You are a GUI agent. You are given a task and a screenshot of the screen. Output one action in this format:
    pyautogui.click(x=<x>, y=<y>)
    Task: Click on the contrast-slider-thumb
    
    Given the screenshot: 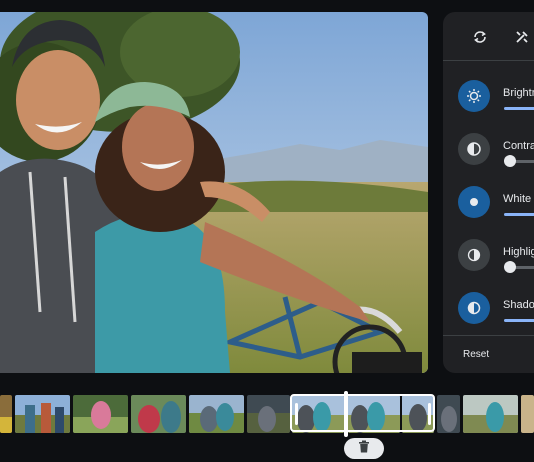 What is the action you would take?
    pyautogui.click(x=510, y=161)
    